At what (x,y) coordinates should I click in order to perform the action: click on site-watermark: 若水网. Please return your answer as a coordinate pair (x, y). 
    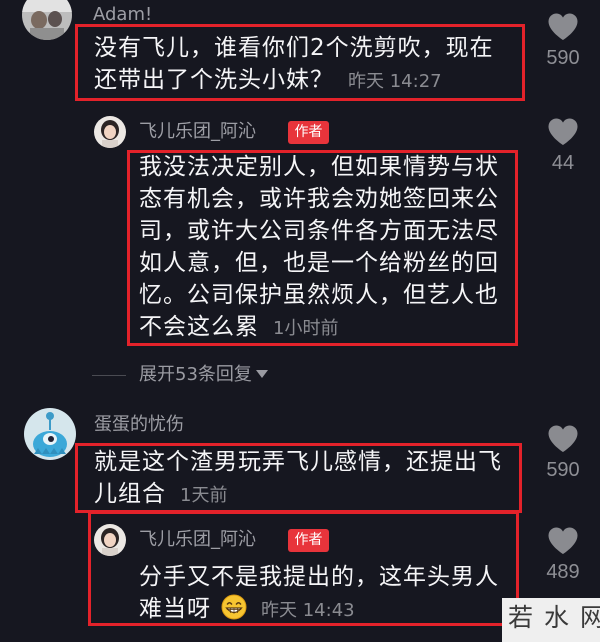
    Looking at the image, I should click on (551, 620).